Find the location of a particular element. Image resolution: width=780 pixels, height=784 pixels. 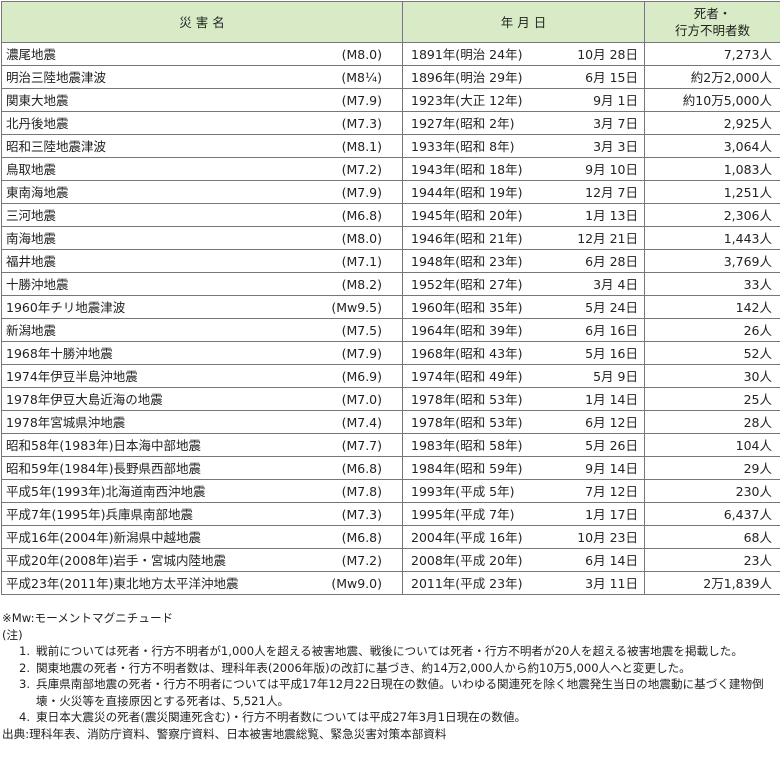

date-year: 1993年(平成 5年) is located at coordinates (463, 491).